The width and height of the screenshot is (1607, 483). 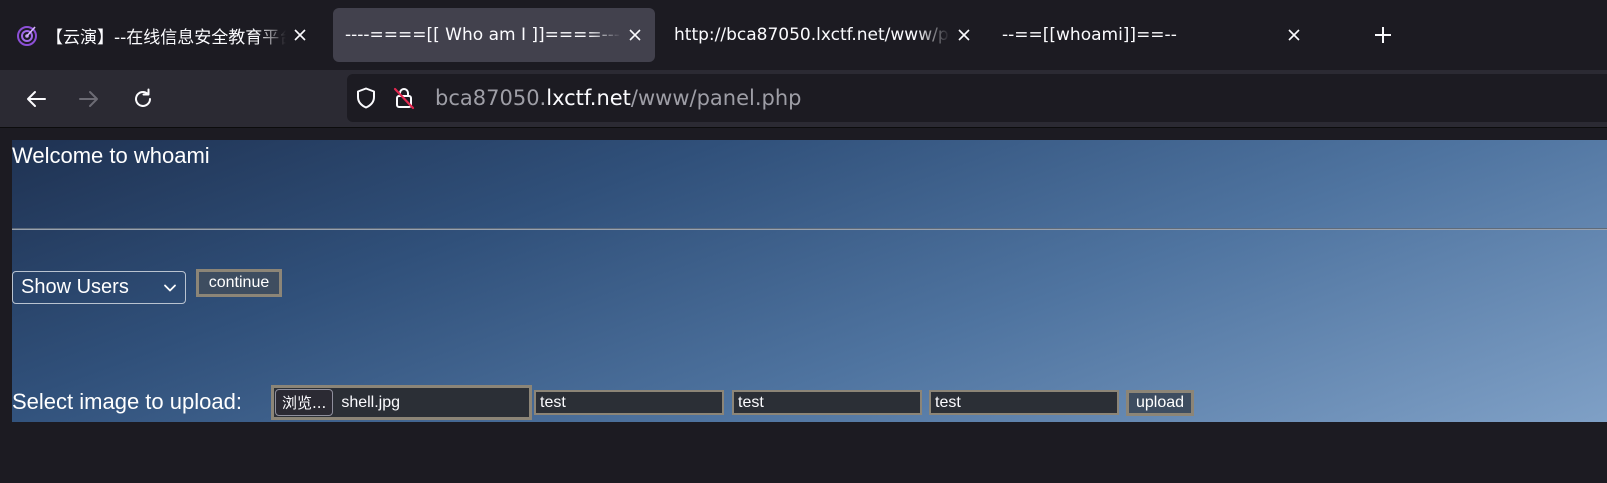 I want to click on divider, so click(x=809, y=229).